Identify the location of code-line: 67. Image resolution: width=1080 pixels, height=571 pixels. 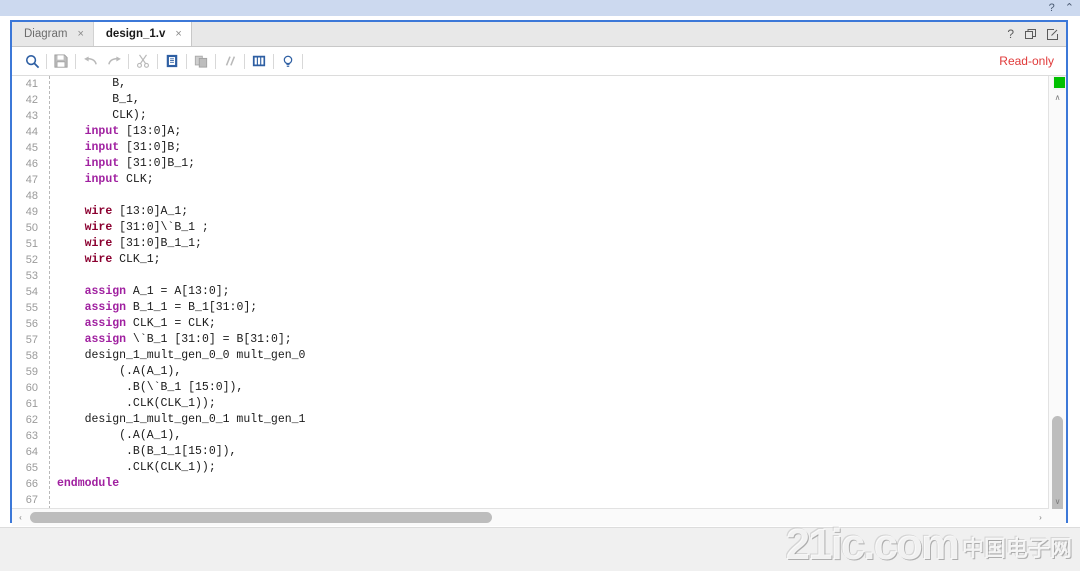
(530, 500).